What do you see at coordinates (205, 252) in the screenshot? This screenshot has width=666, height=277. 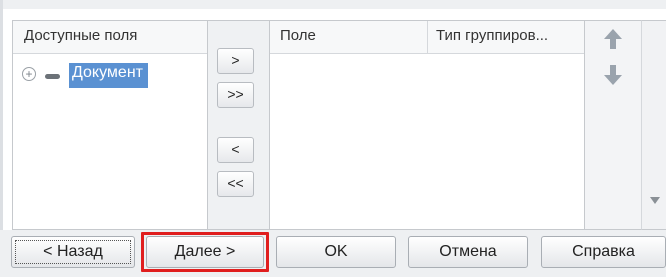 I see `highlight-frame` at bounding box center [205, 252].